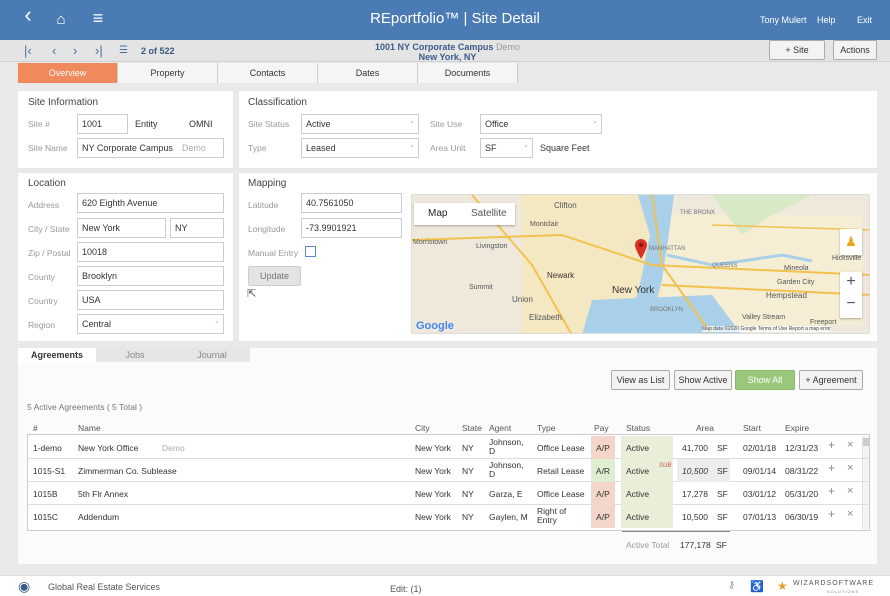 The height and width of the screenshot is (596, 890). I want to click on cell-area: 10,500, so click(695, 517).